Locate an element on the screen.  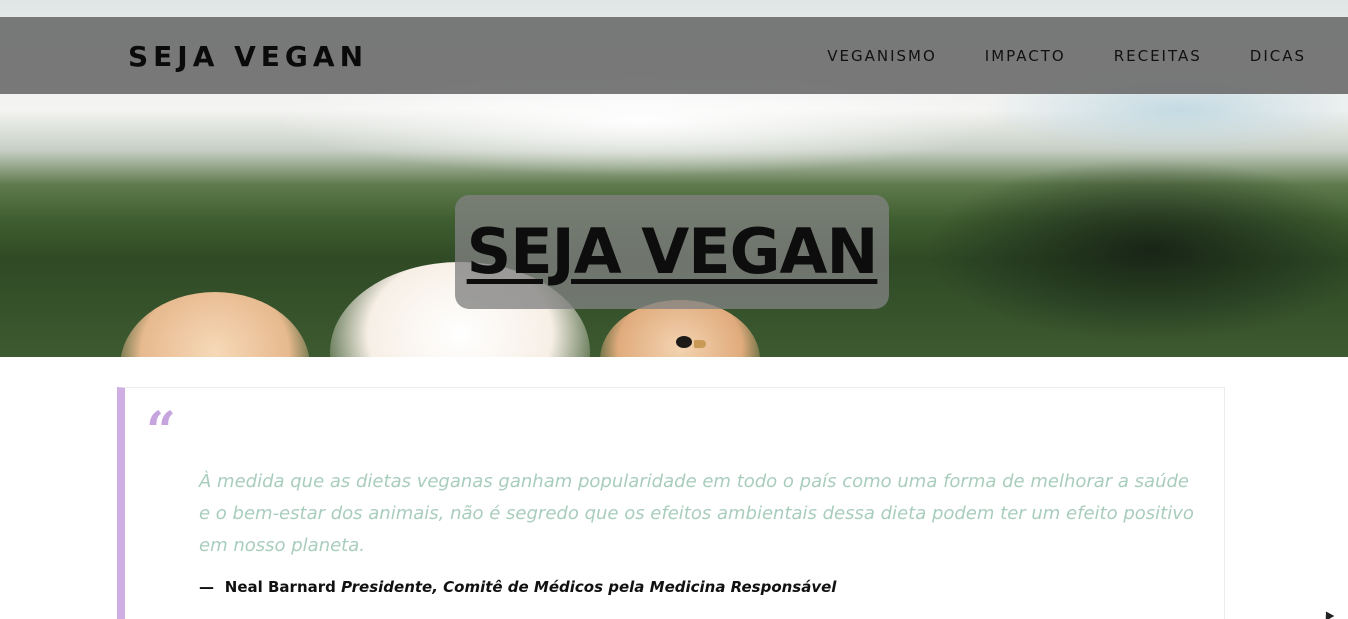
nav-links: VEGANISMO IMPACTO RECEITAS DICAS is located at coordinates (1066, 56).